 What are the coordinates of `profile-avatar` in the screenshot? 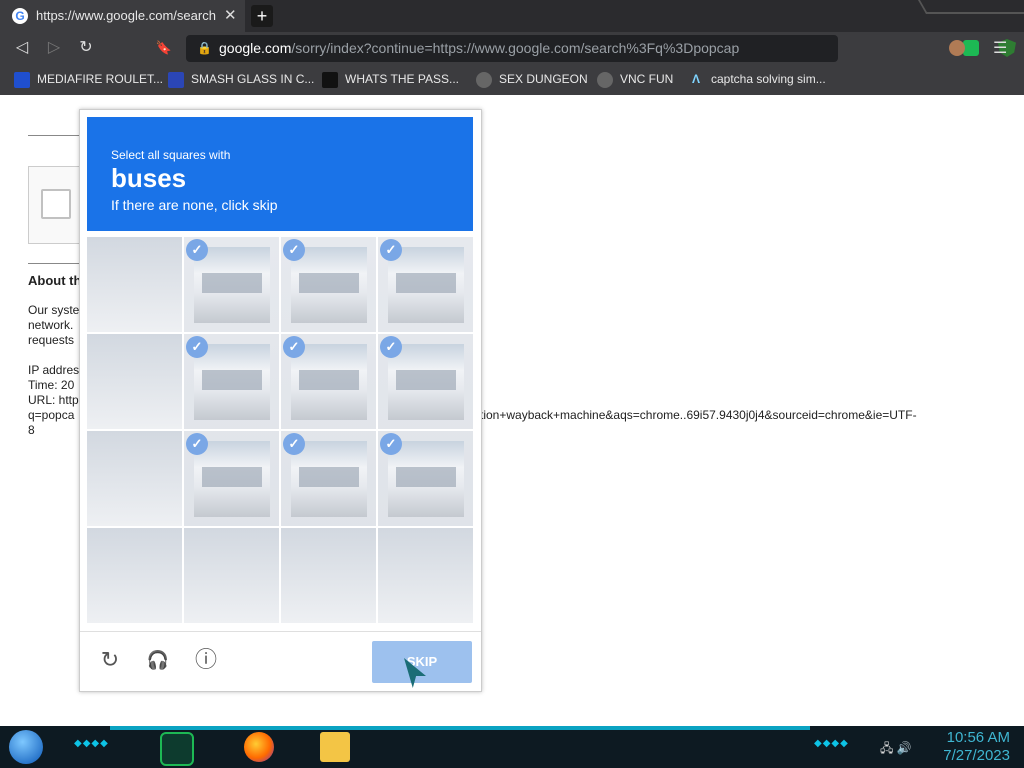 It's located at (957, 48).